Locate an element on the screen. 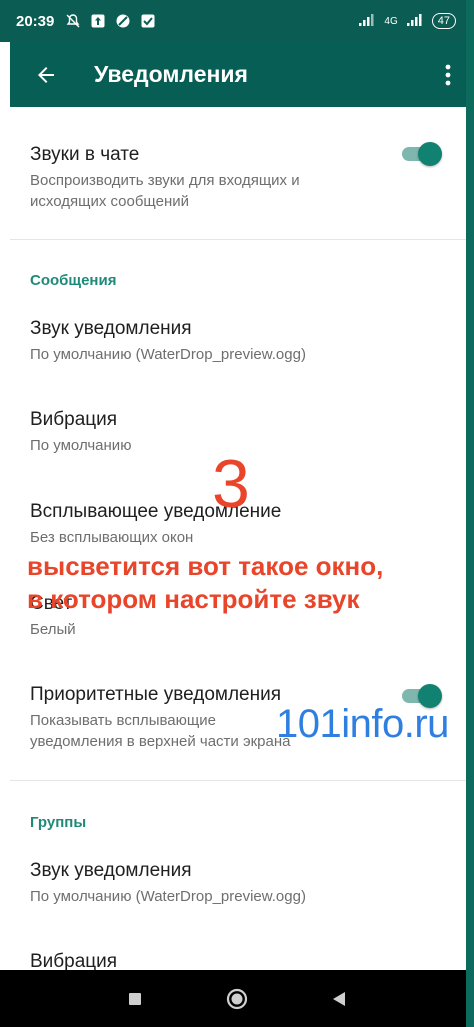  status-system-icons: 4G 47 is located at coordinates (407, 21).